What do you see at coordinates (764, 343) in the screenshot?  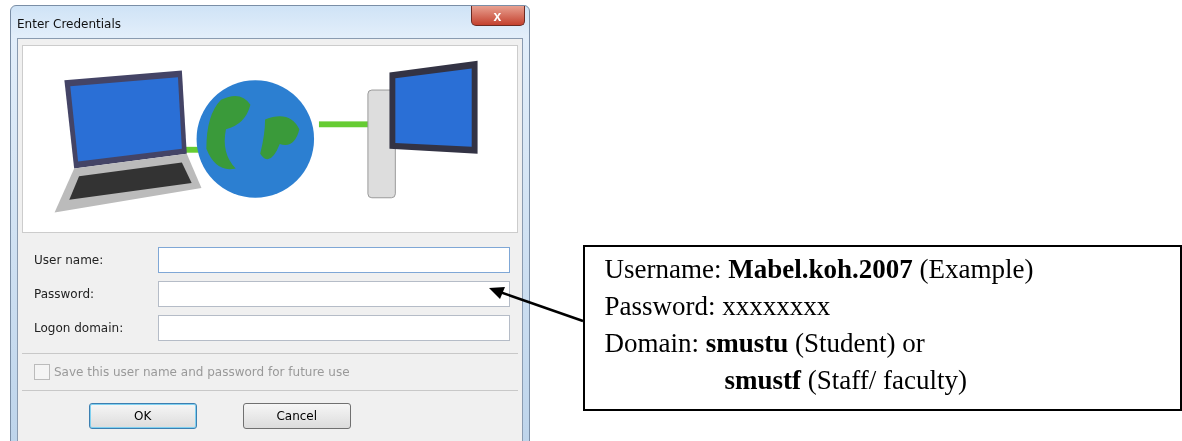 I see `callout-text: Domain: smustu (Student) or` at bounding box center [764, 343].